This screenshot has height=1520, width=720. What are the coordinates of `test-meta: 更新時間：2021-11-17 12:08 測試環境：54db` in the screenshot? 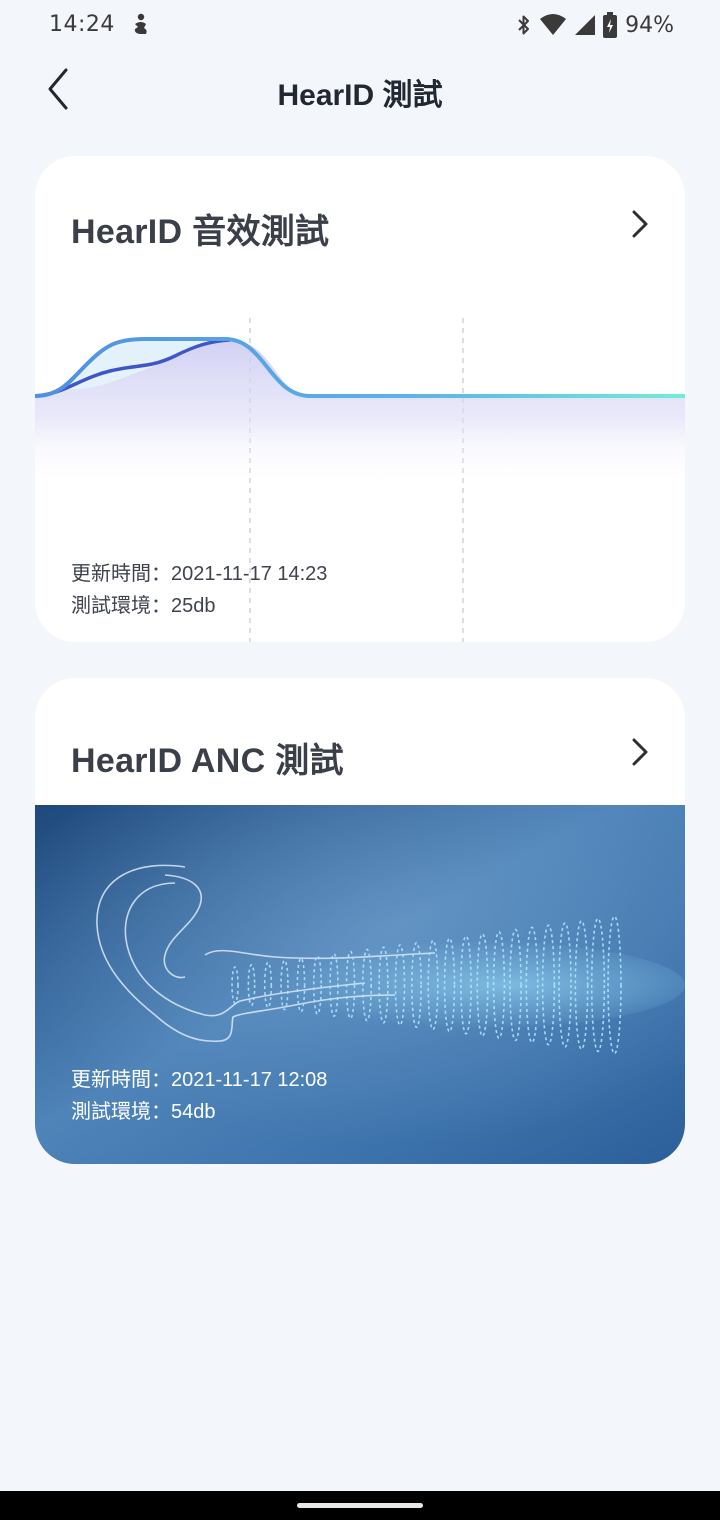 It's located at (199, 1096).